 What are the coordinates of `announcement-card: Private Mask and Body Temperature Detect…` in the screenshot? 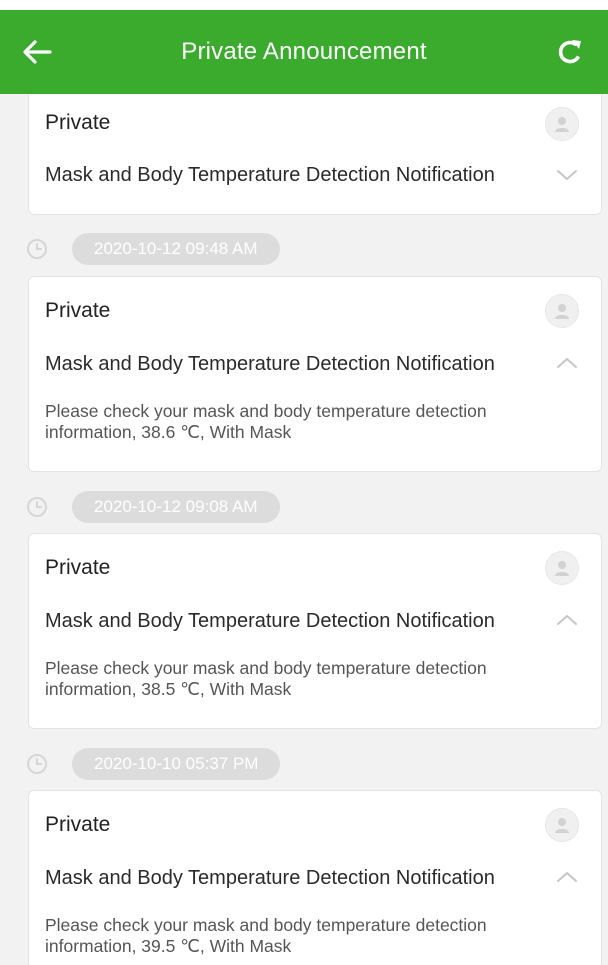 It's located at (315, 154).